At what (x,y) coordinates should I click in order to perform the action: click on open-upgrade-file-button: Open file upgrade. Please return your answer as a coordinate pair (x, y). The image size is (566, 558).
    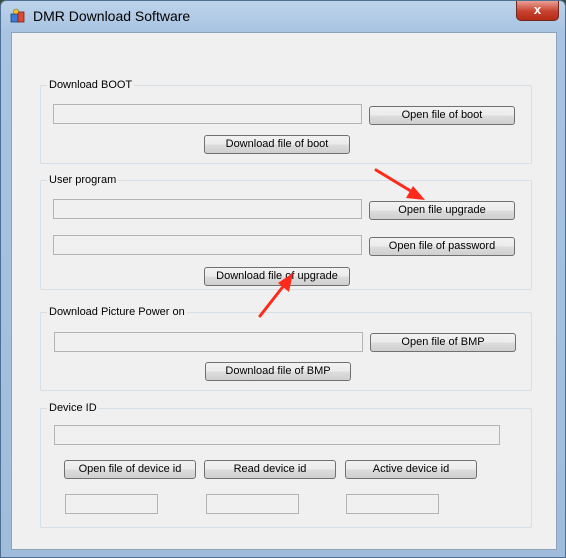
    Looking at the image, I should click on (442, 210).